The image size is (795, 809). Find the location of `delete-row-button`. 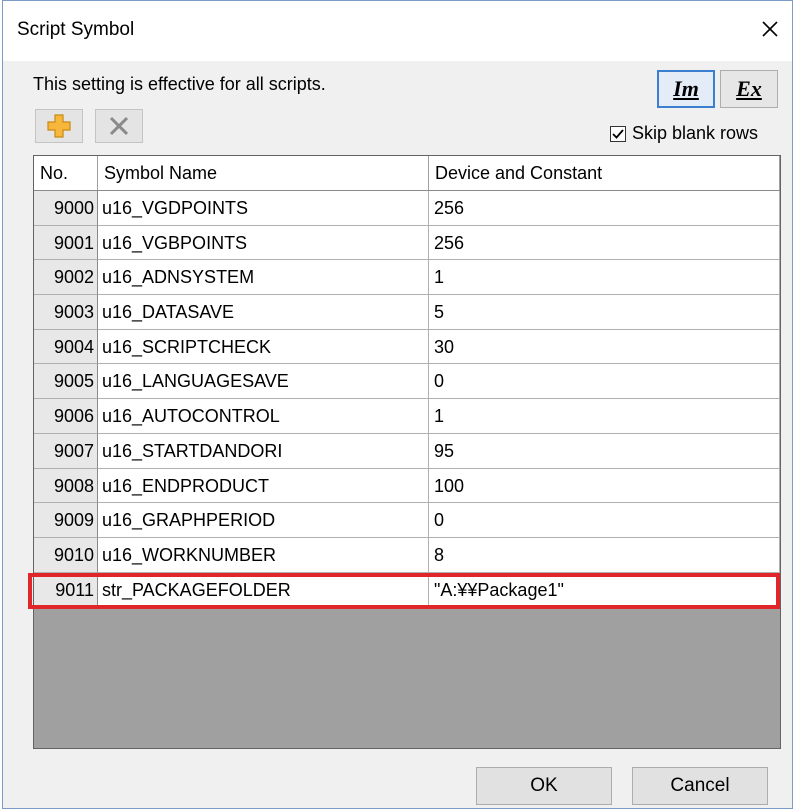

delete-row-button is located at coordinates (119, 126).